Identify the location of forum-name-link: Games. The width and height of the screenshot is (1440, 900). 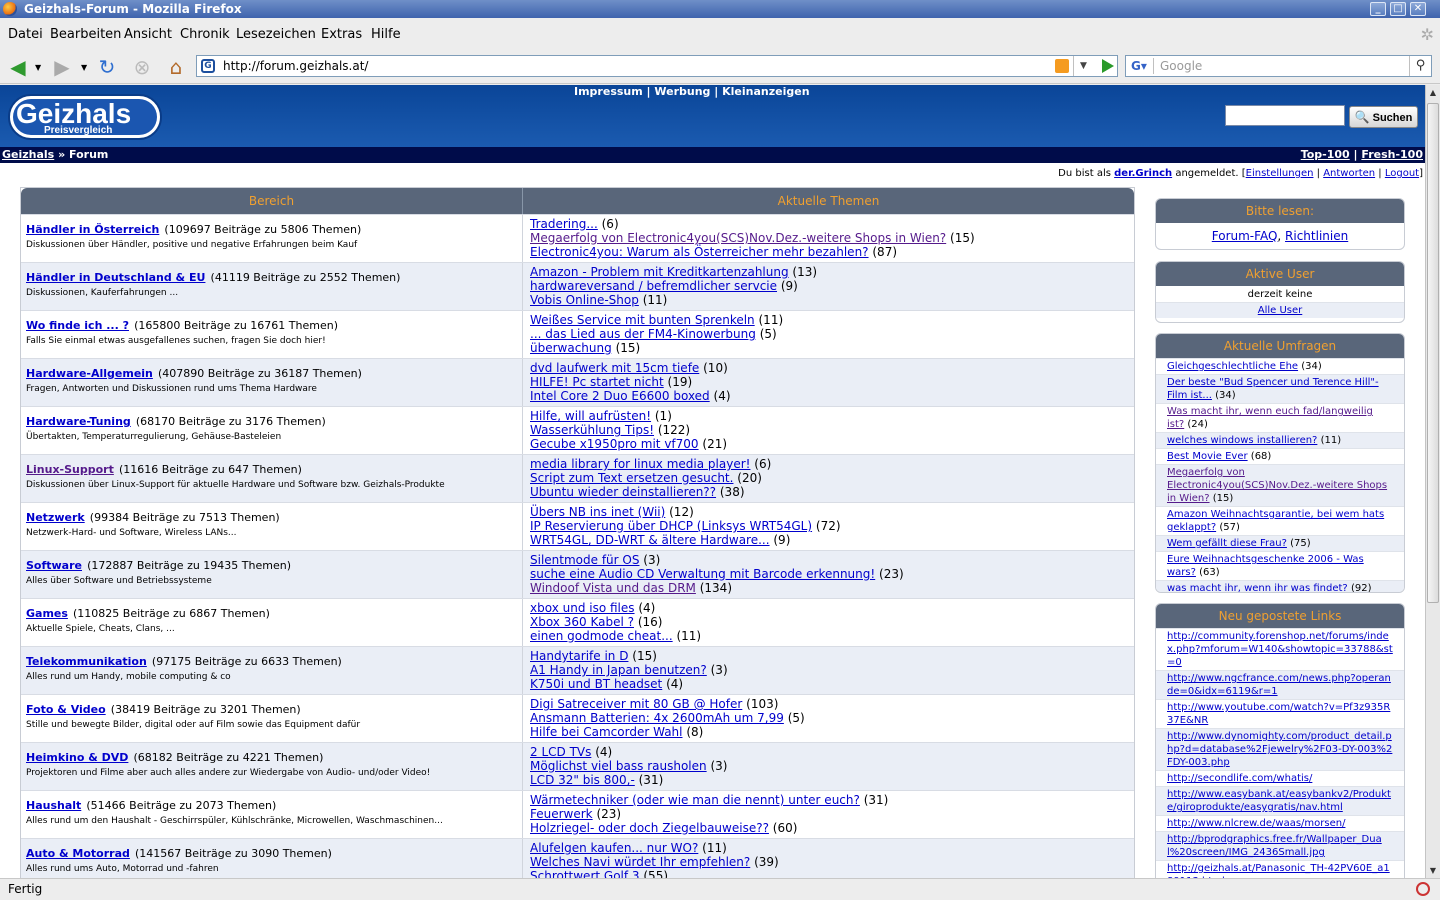
(47, 613).